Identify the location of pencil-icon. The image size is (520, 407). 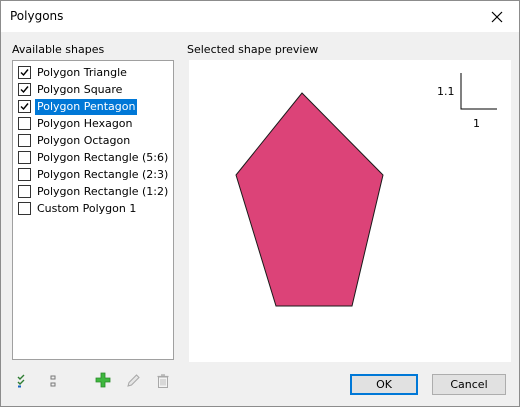
(133, 380).